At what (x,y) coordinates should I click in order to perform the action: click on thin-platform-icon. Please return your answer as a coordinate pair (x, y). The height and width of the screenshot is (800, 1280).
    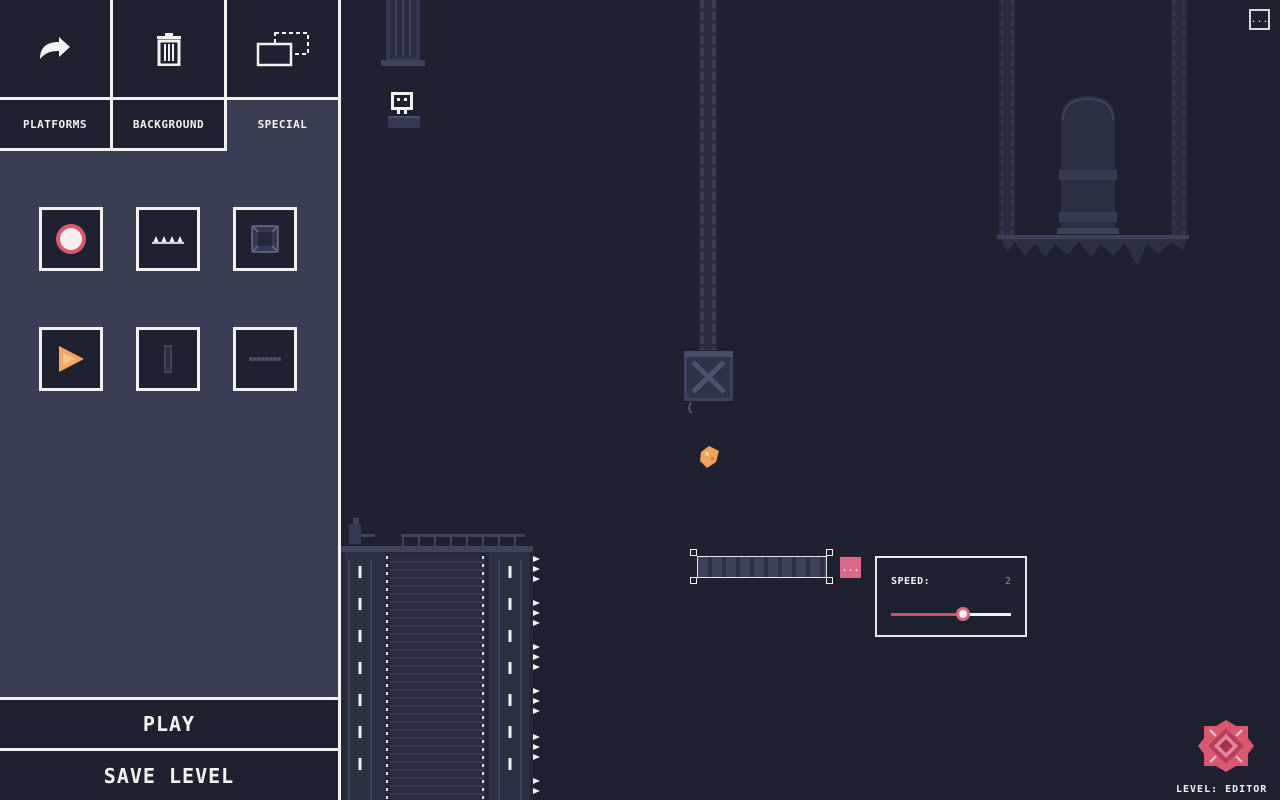
    Looking at the image, I should click on (265, 359).